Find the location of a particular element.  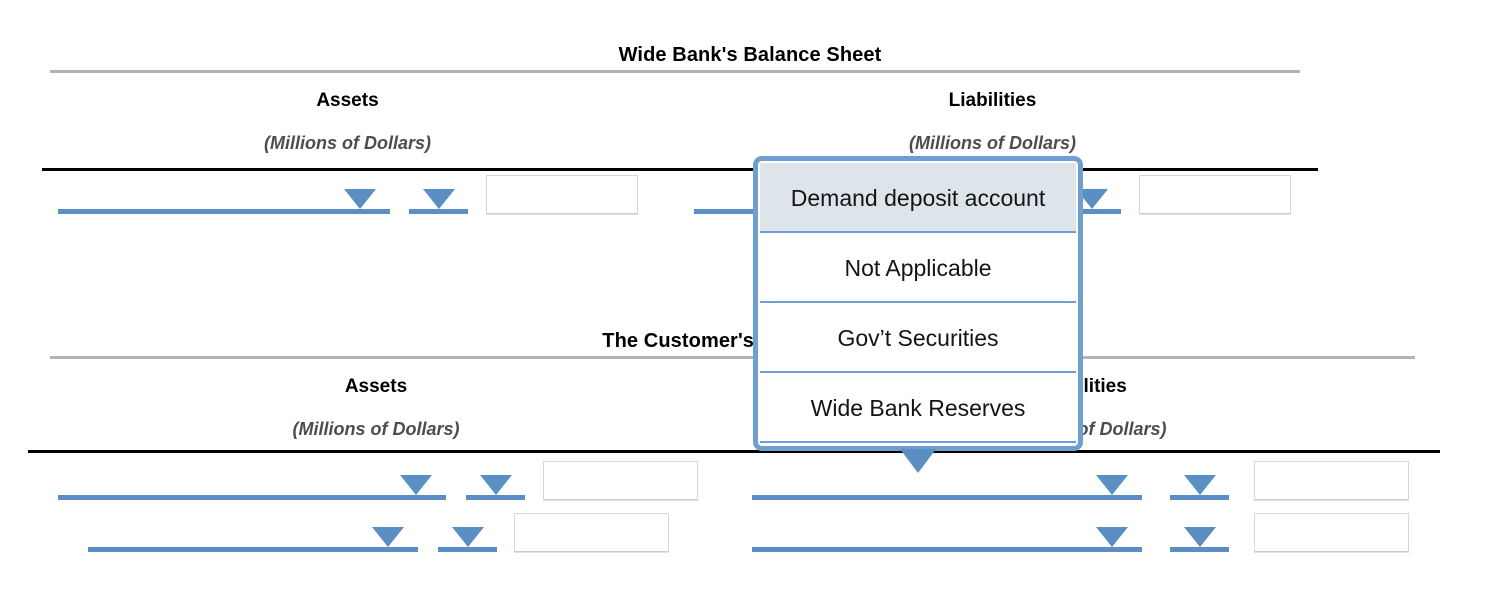

sheet-title: The Customer's Balance Sheet is located at coordinates (750, 341).